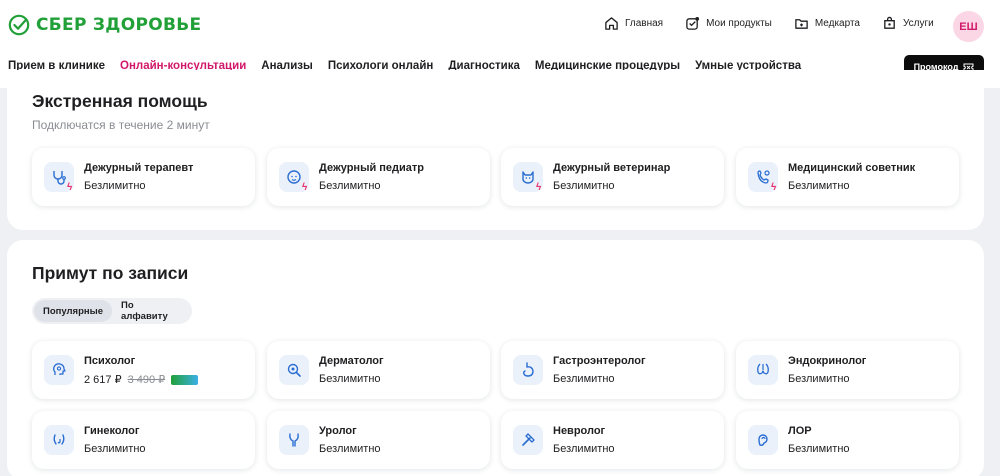  I want to click on nav-services: Услуги, so click(908, 23).